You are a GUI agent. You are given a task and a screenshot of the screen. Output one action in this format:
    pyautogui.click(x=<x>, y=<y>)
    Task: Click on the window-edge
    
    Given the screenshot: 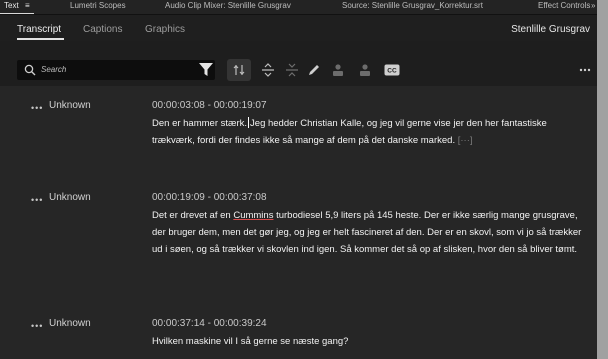 What is the action you would take?
    pyautogui.click(x=602, y=179)
    